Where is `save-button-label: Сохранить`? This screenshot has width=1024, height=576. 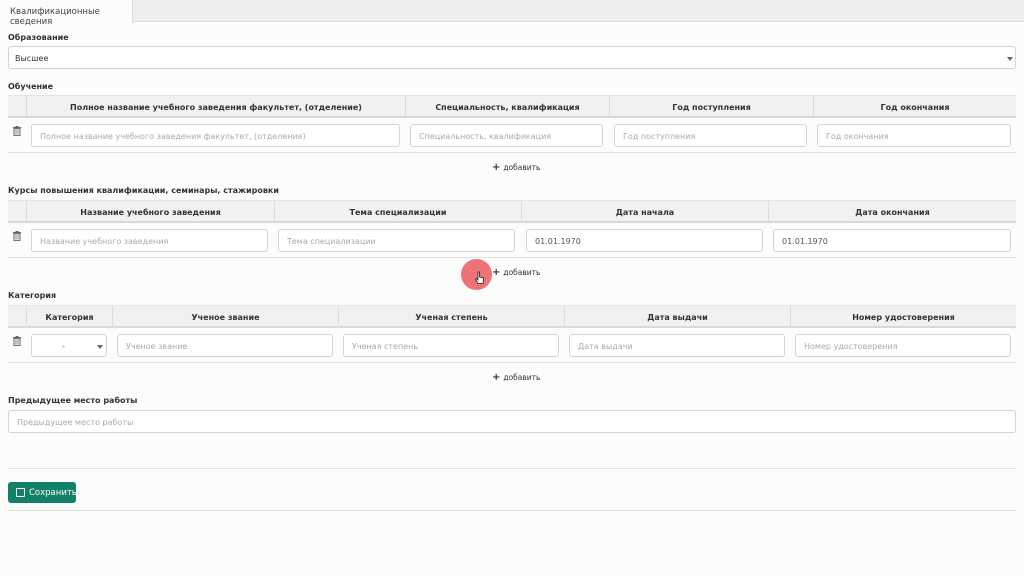 save-button-label: Сохранить is located at coordinates (53, 493).